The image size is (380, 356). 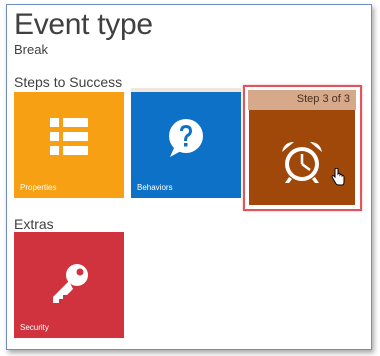 What do you see at coordinates (338, 179) in the screenshot?
I see `hand-cursor-icon` at bounding box center [338, 179].